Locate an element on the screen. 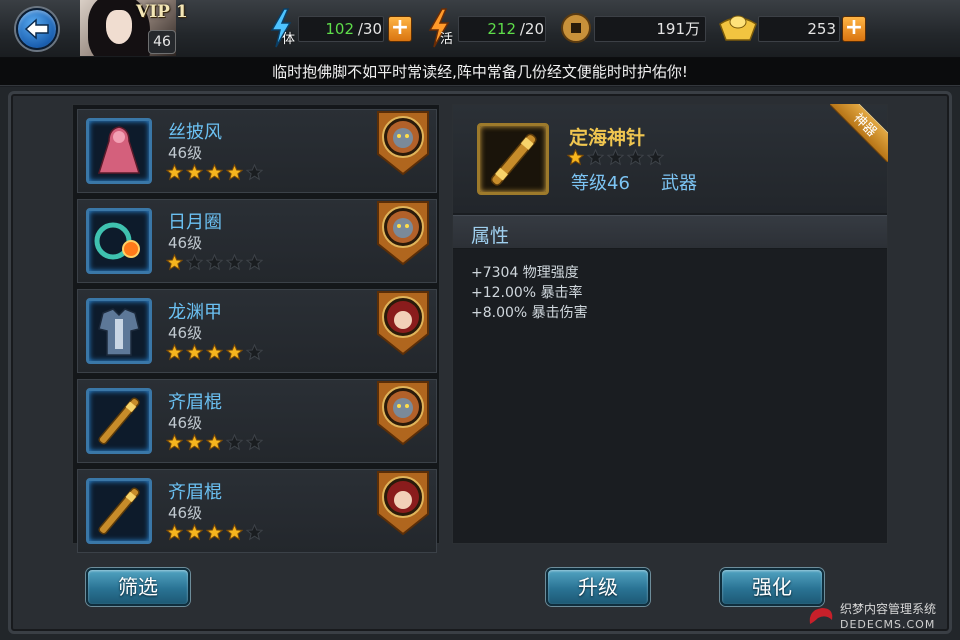  equipment-name: 日月圈 is located at coordinates (195, 222).